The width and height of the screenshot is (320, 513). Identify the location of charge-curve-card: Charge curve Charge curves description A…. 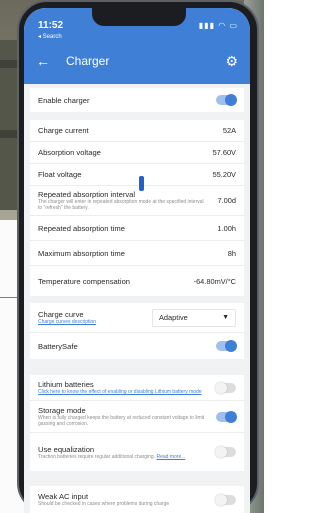
(137, 331).